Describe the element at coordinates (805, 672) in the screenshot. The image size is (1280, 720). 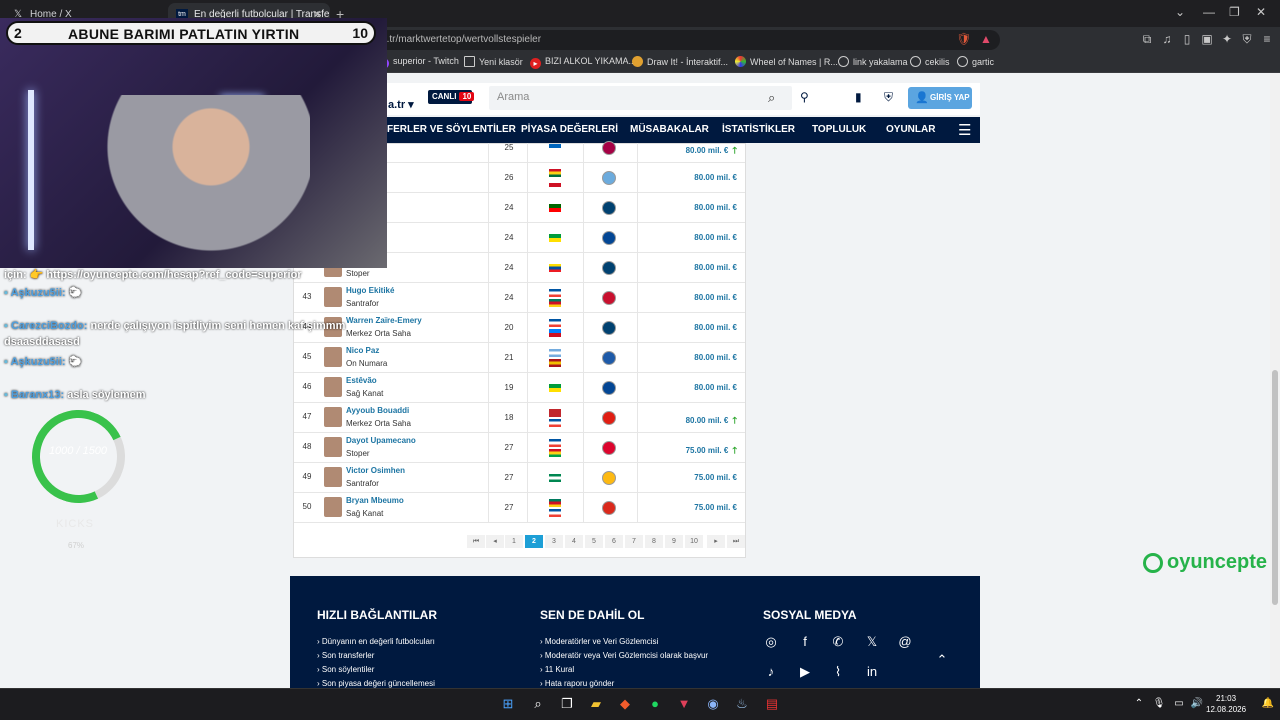
I see `youtube-icon: ▶` at that location.